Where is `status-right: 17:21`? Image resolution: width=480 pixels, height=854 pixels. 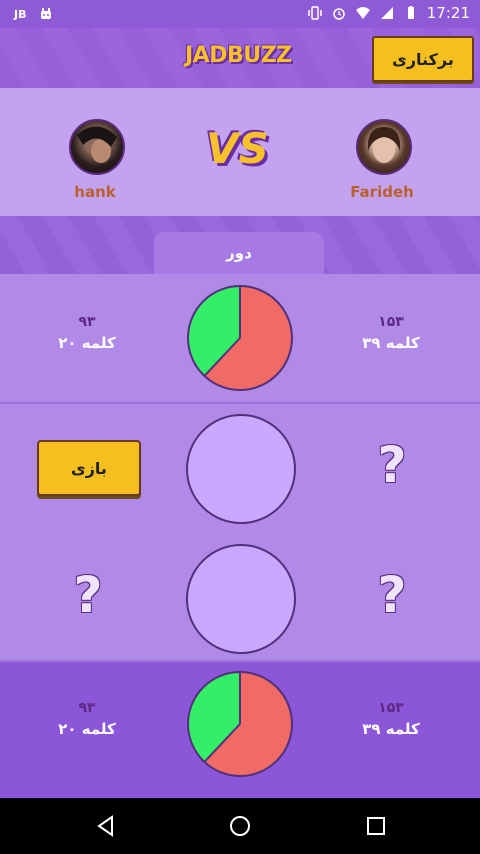 status-right: 17:21 is located at coordinates (388, 13).